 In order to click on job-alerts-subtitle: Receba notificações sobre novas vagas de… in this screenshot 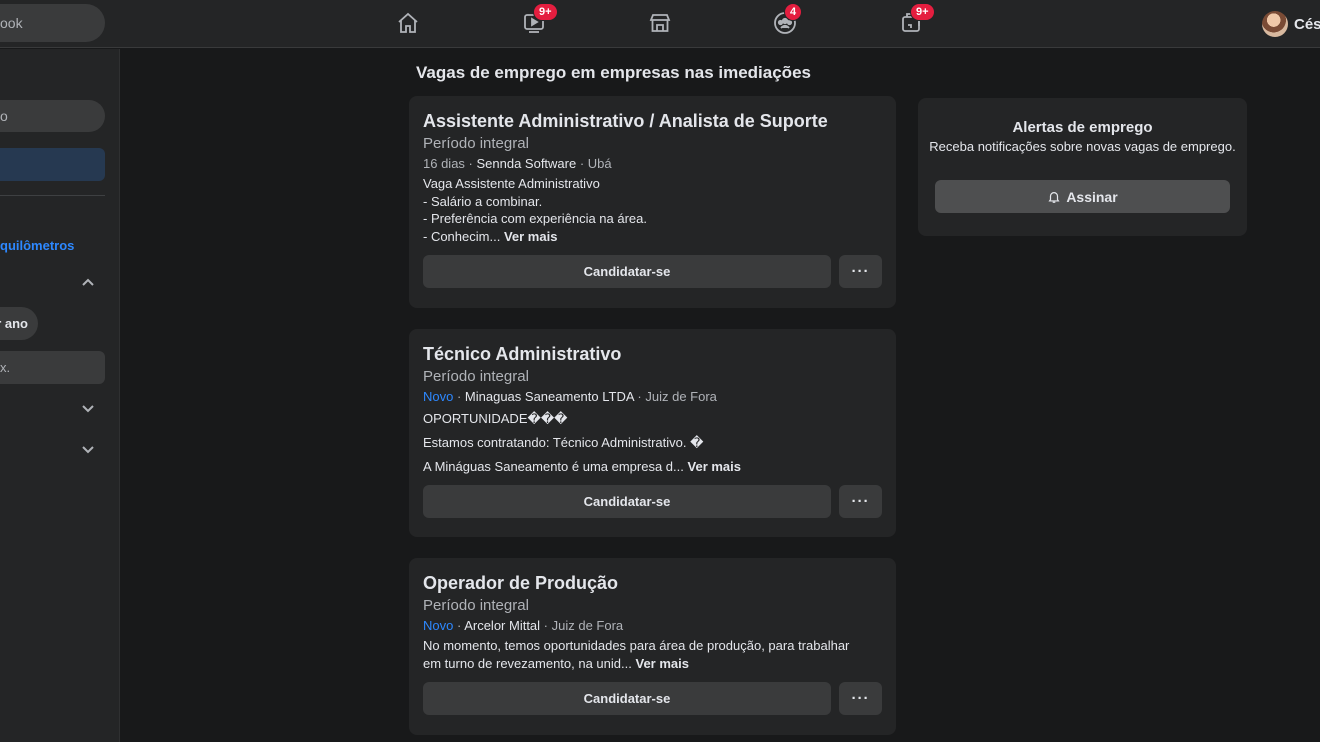, I will do `click(1082, 146)`.